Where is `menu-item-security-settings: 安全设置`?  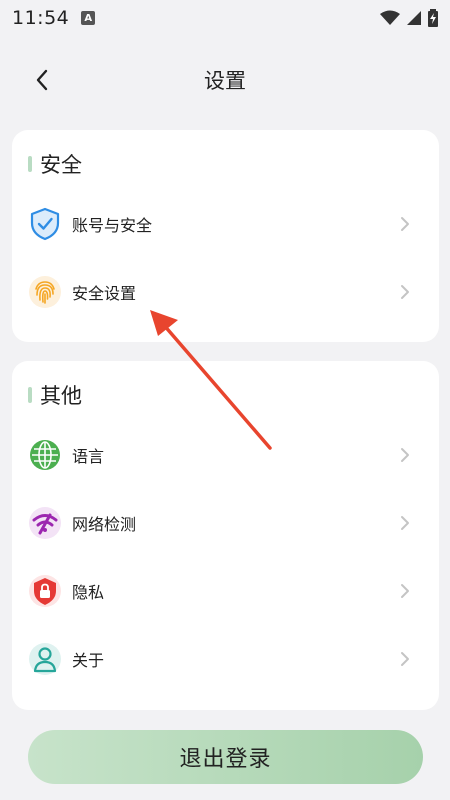
menu-item-security-settings: 安全设置 is located at coordinates (225, 292).